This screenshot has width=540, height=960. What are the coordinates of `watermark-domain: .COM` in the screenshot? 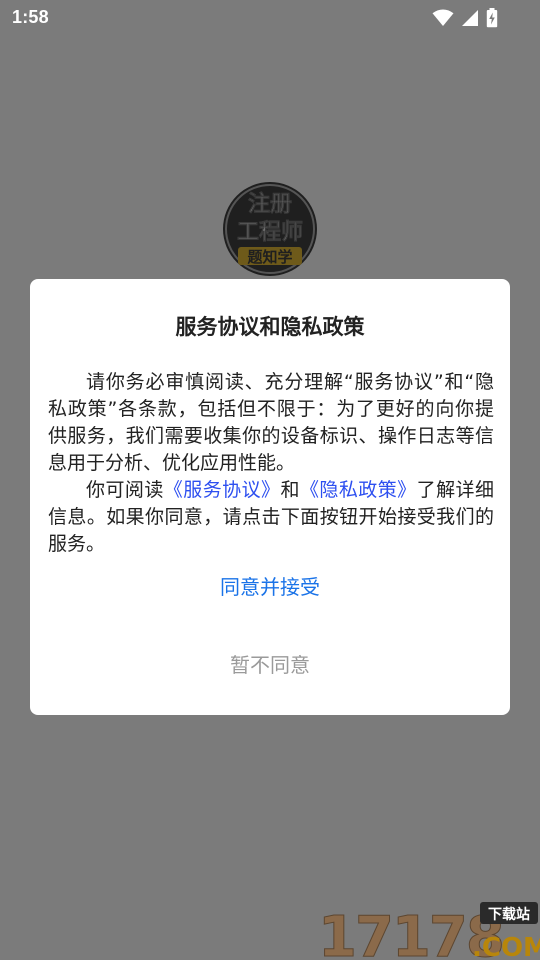 It's located at (506, 946).